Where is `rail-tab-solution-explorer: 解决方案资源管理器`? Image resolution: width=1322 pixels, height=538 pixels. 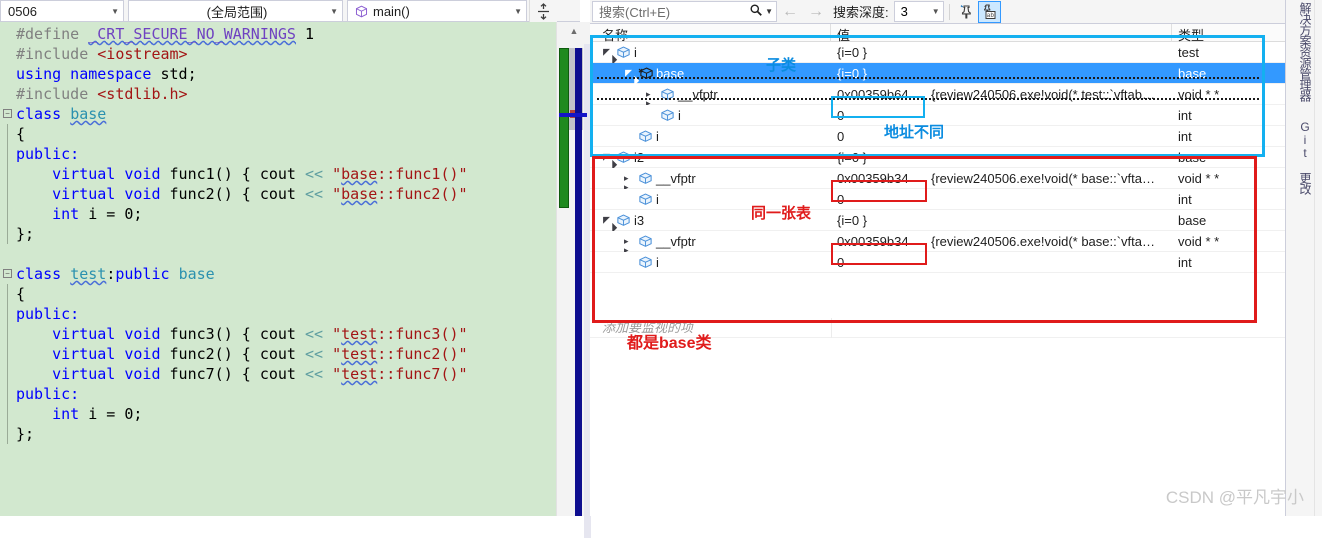
rail-tab-solution-explorer: 解决方案资源管理器 is located at coordinates (1302, 51).